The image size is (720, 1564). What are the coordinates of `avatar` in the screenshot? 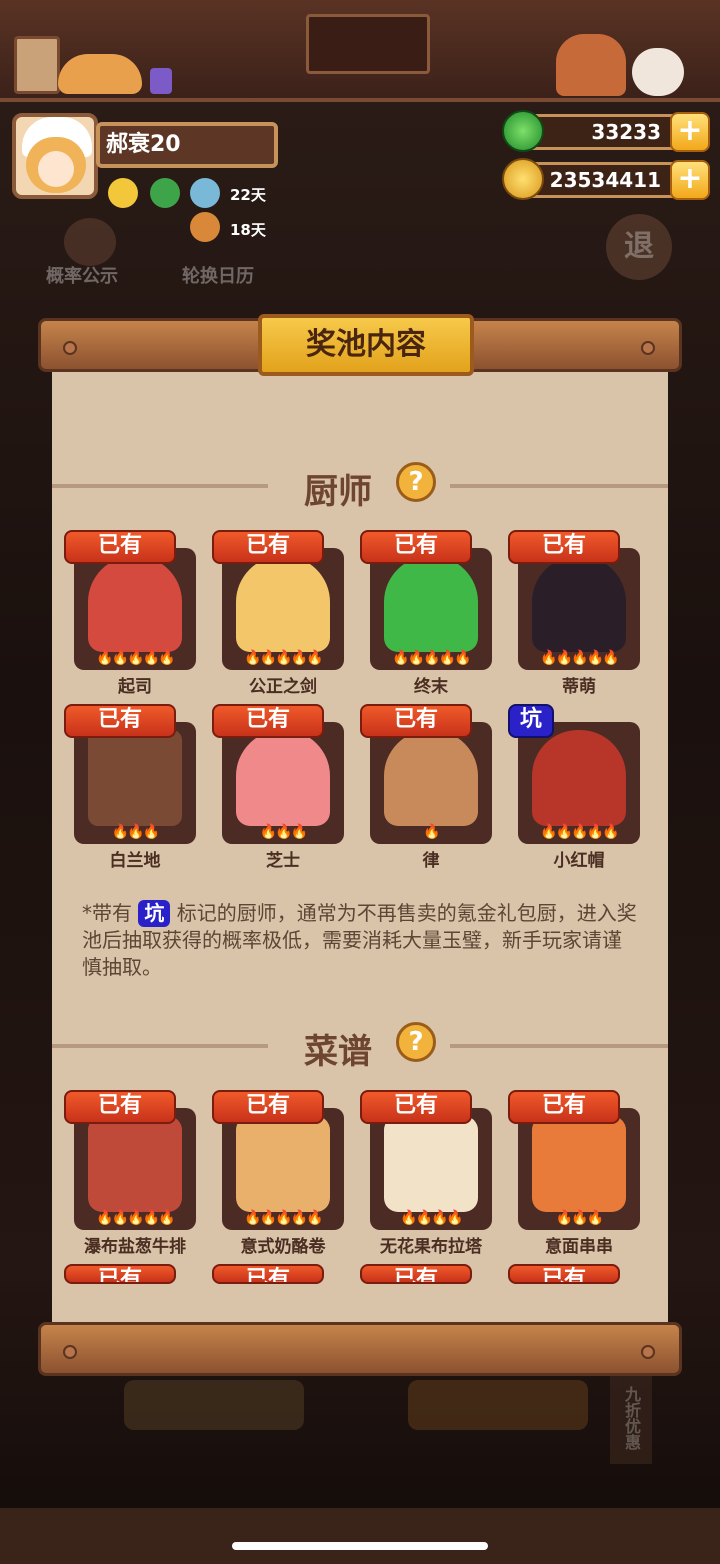 It's located at (55, 156).